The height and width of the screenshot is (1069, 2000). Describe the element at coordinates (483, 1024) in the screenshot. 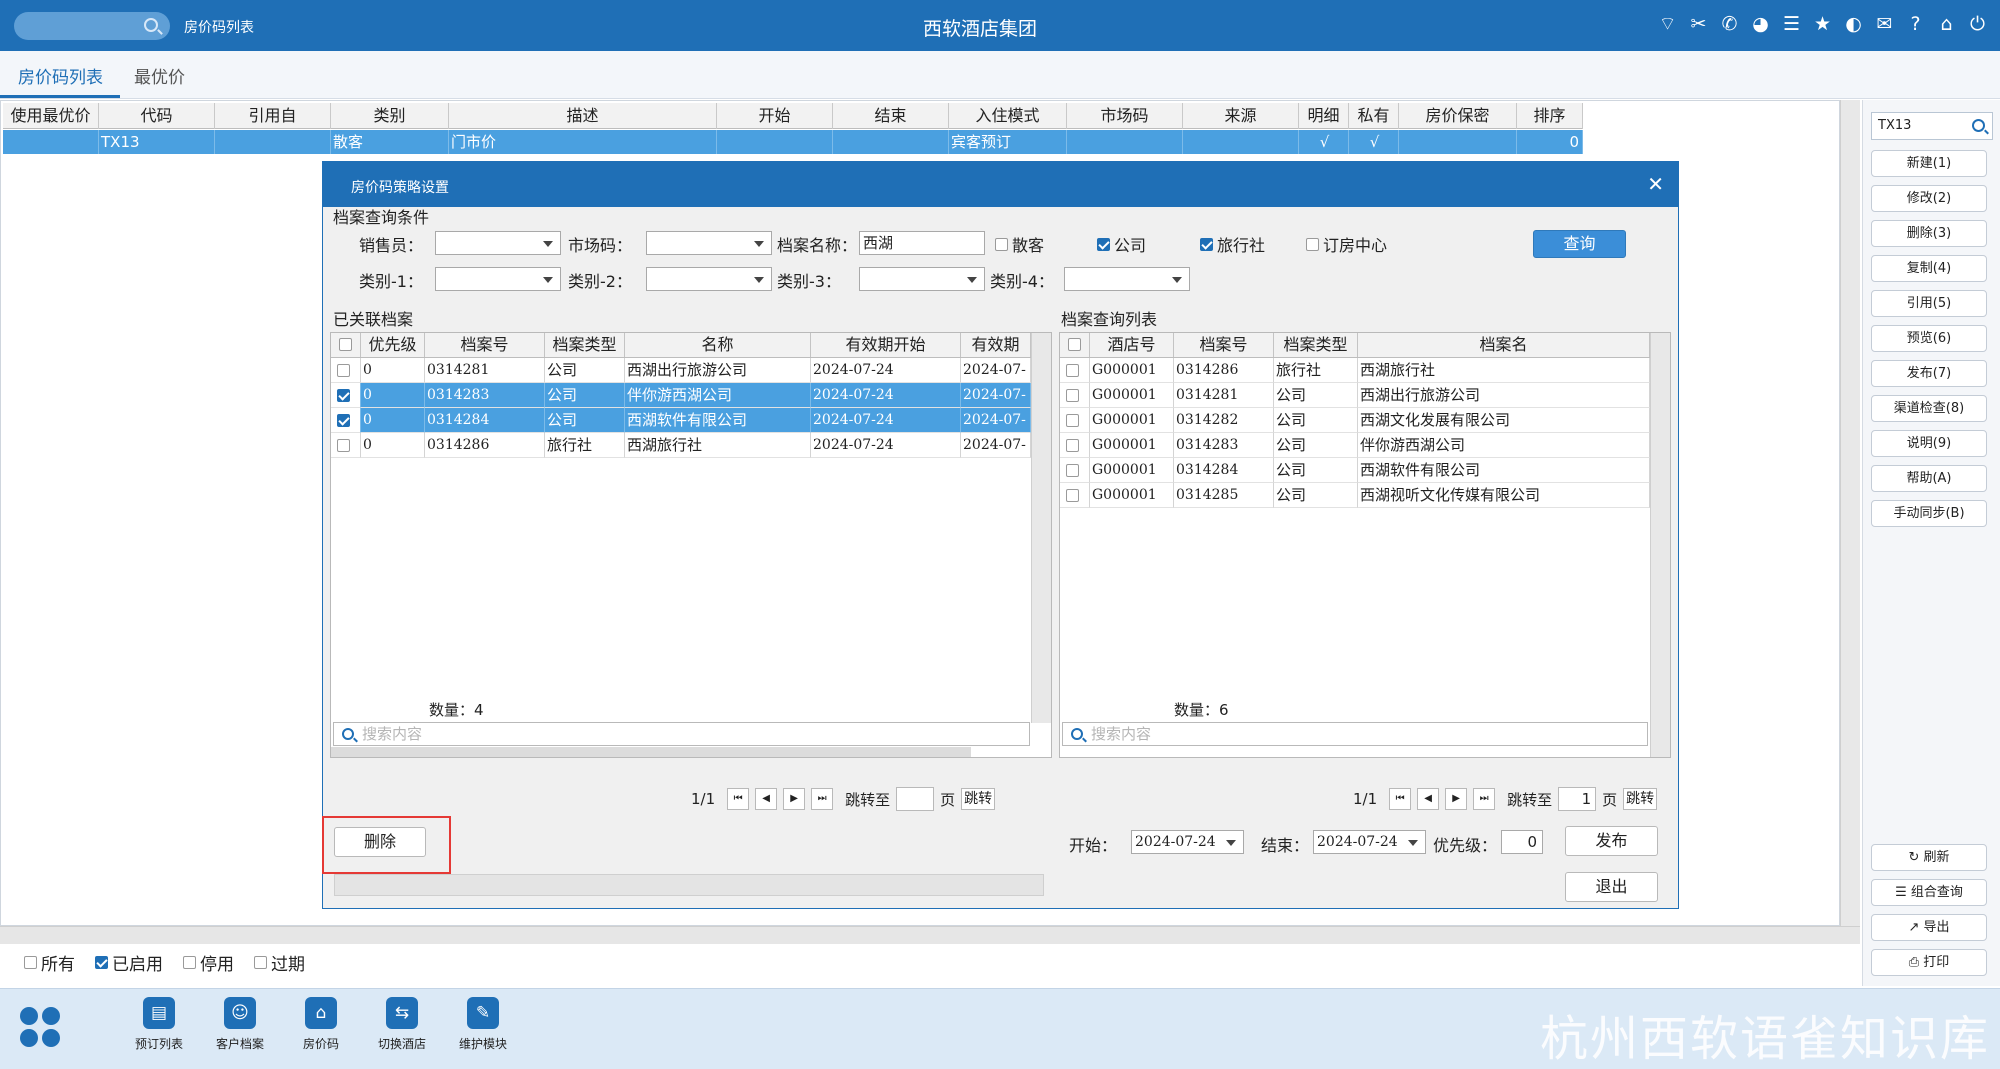

I see `module-maintenance: ✎ 维护模块` at that location.